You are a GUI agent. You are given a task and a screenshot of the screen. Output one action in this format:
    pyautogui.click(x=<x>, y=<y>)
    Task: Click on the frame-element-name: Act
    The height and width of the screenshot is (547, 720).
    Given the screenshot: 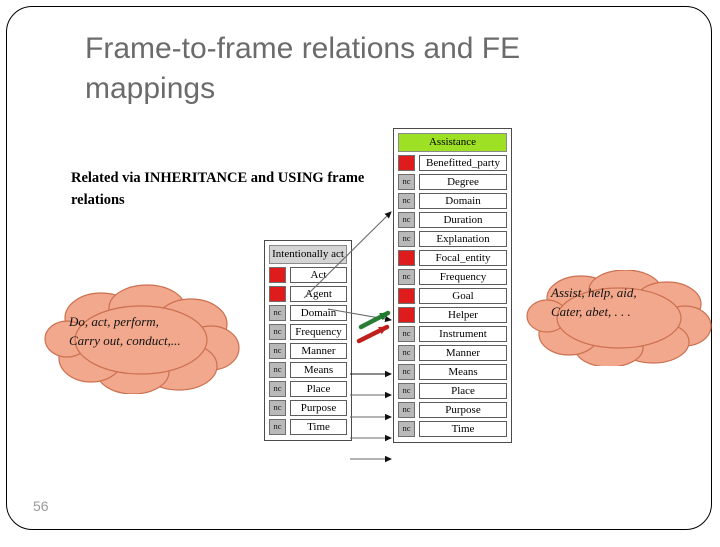 What is the action you would take?
    pyautogui.click(x=318, y=274)
    